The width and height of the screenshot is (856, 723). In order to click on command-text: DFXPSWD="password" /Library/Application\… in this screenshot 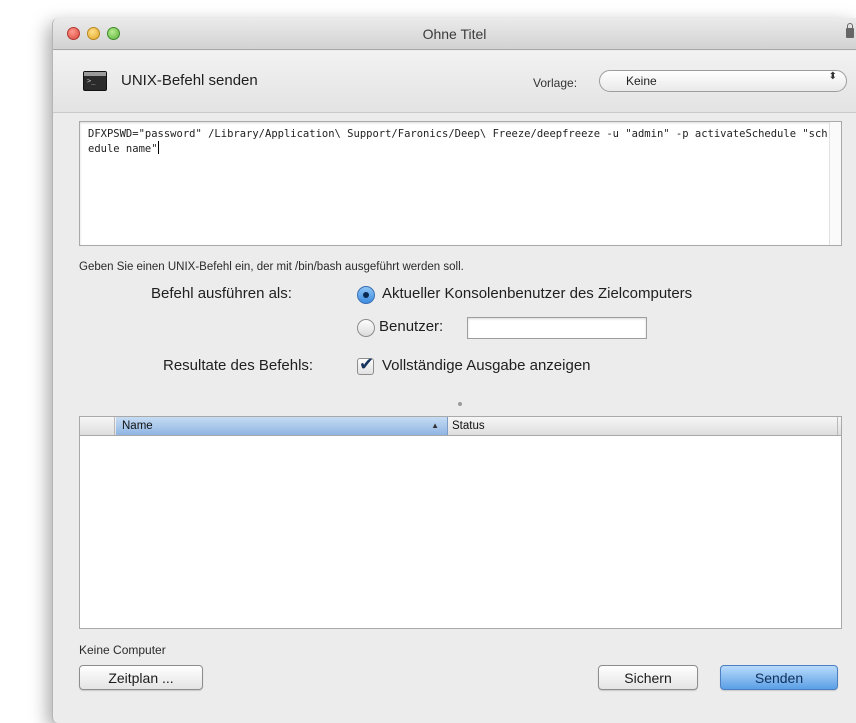, I will do `click(458, 141)`.